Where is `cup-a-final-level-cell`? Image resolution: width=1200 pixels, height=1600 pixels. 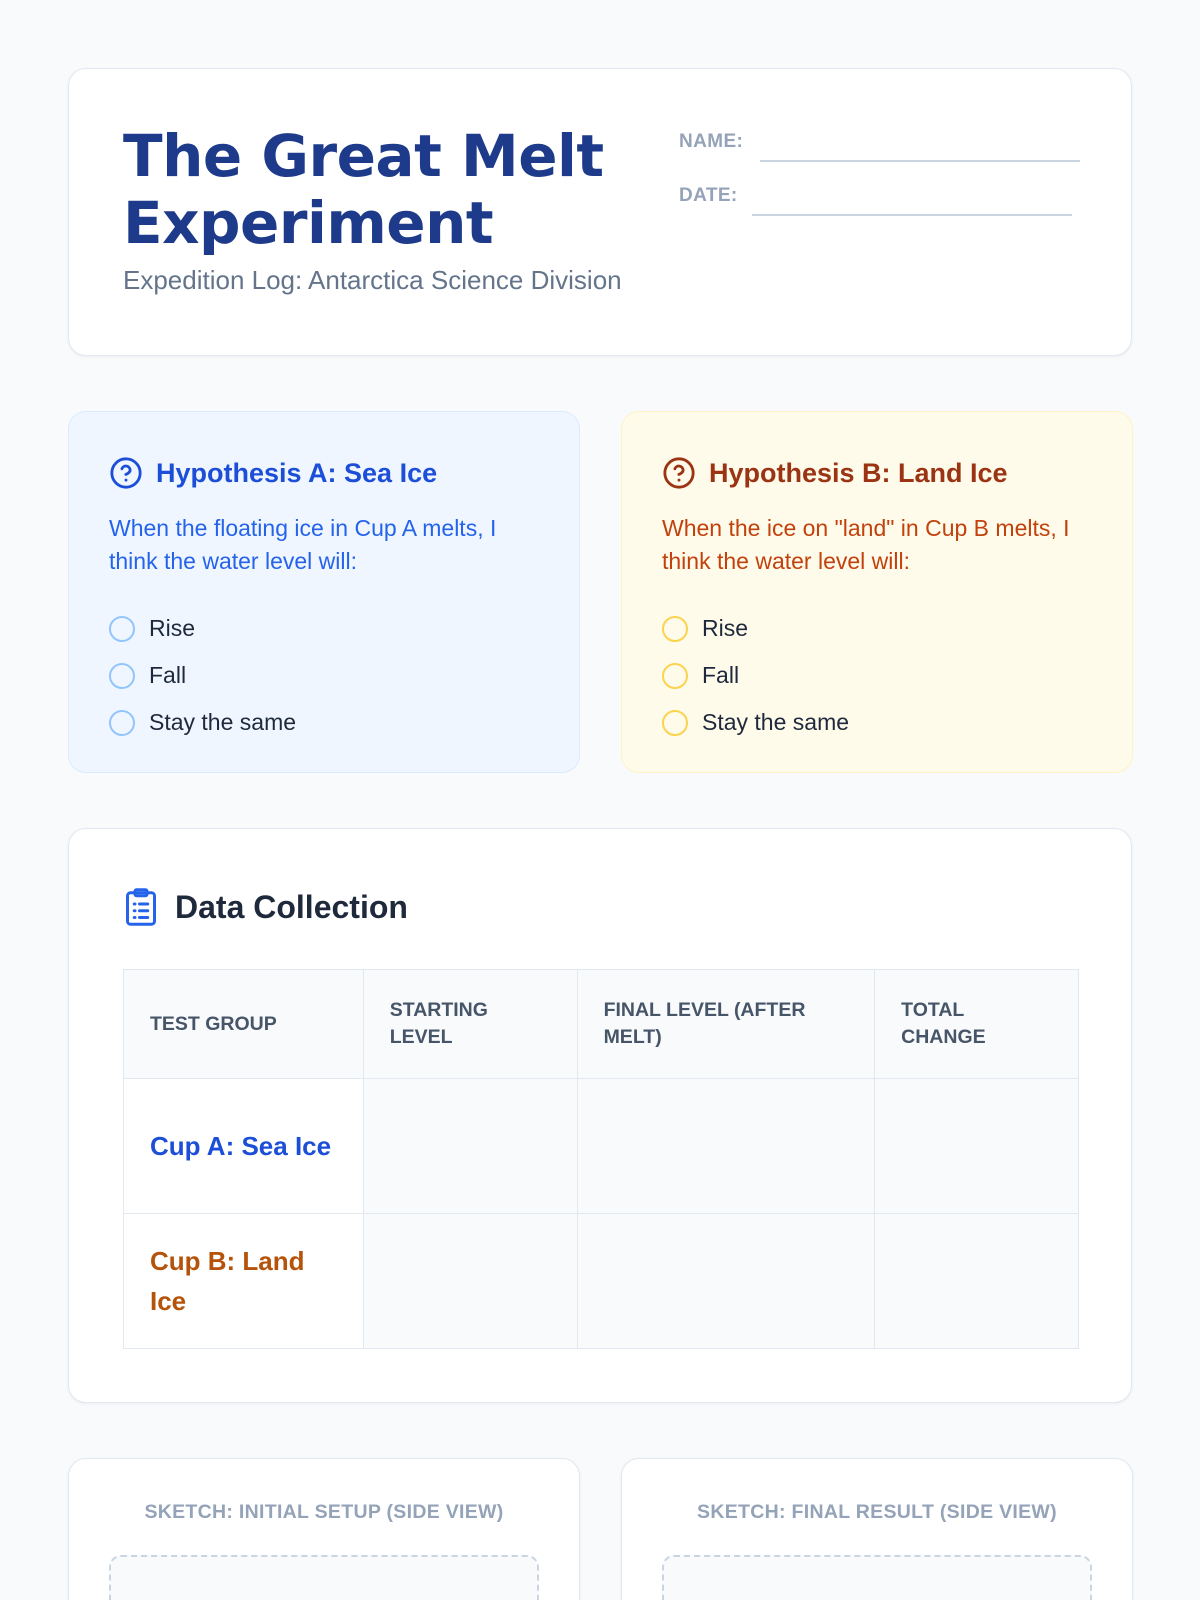
cup-a-final-level-cell is located at coordinates (726, 1146).